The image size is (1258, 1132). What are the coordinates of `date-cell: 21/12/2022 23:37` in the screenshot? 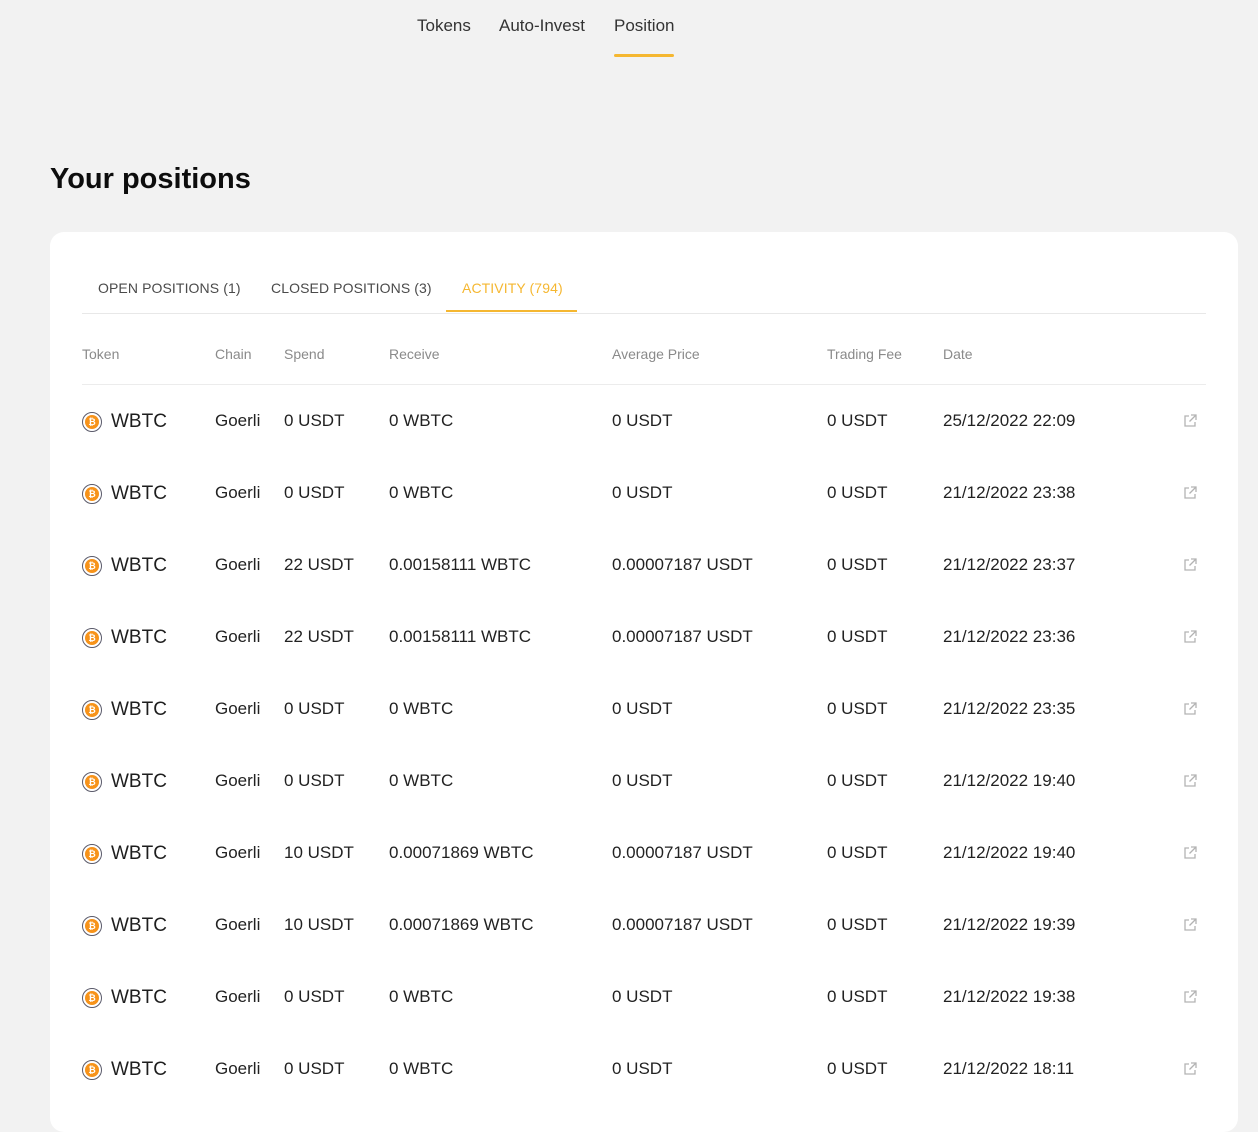 It's located at (1009, 564).